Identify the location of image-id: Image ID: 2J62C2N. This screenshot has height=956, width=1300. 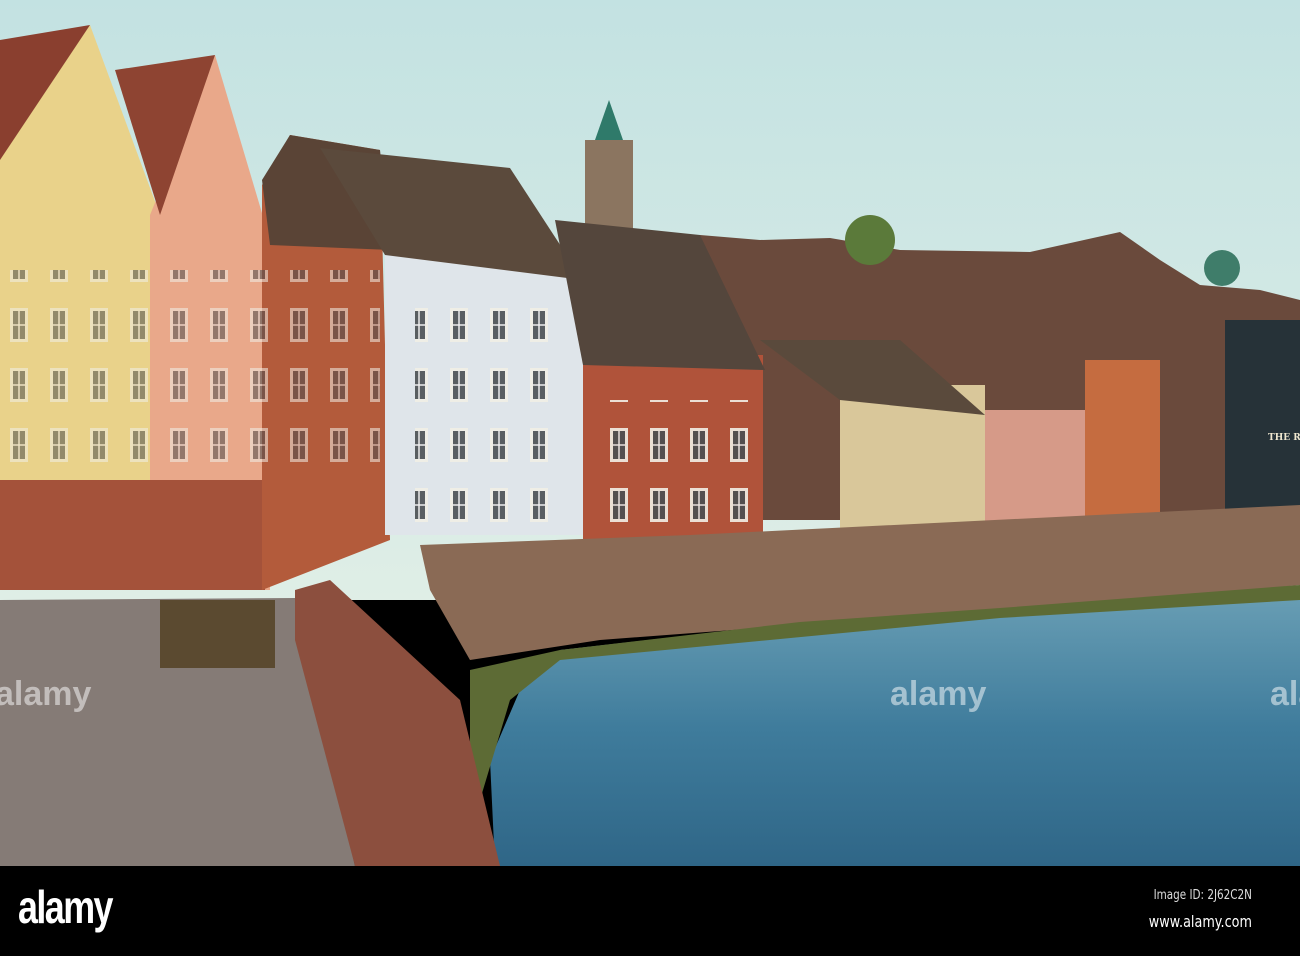
(1202, 895).